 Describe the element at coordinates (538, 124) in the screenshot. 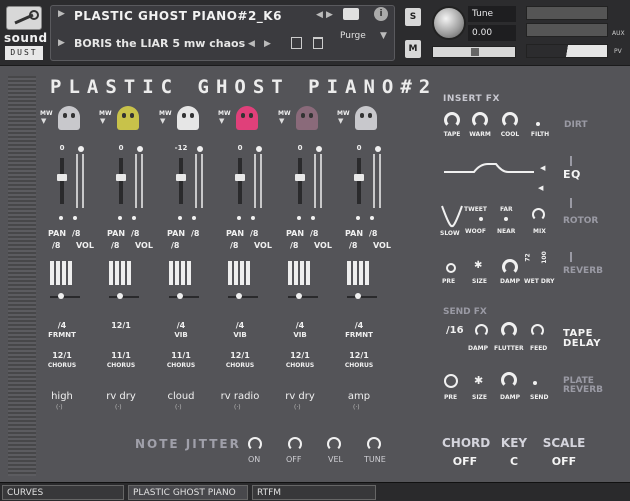

I see `filth-dot` at that location.